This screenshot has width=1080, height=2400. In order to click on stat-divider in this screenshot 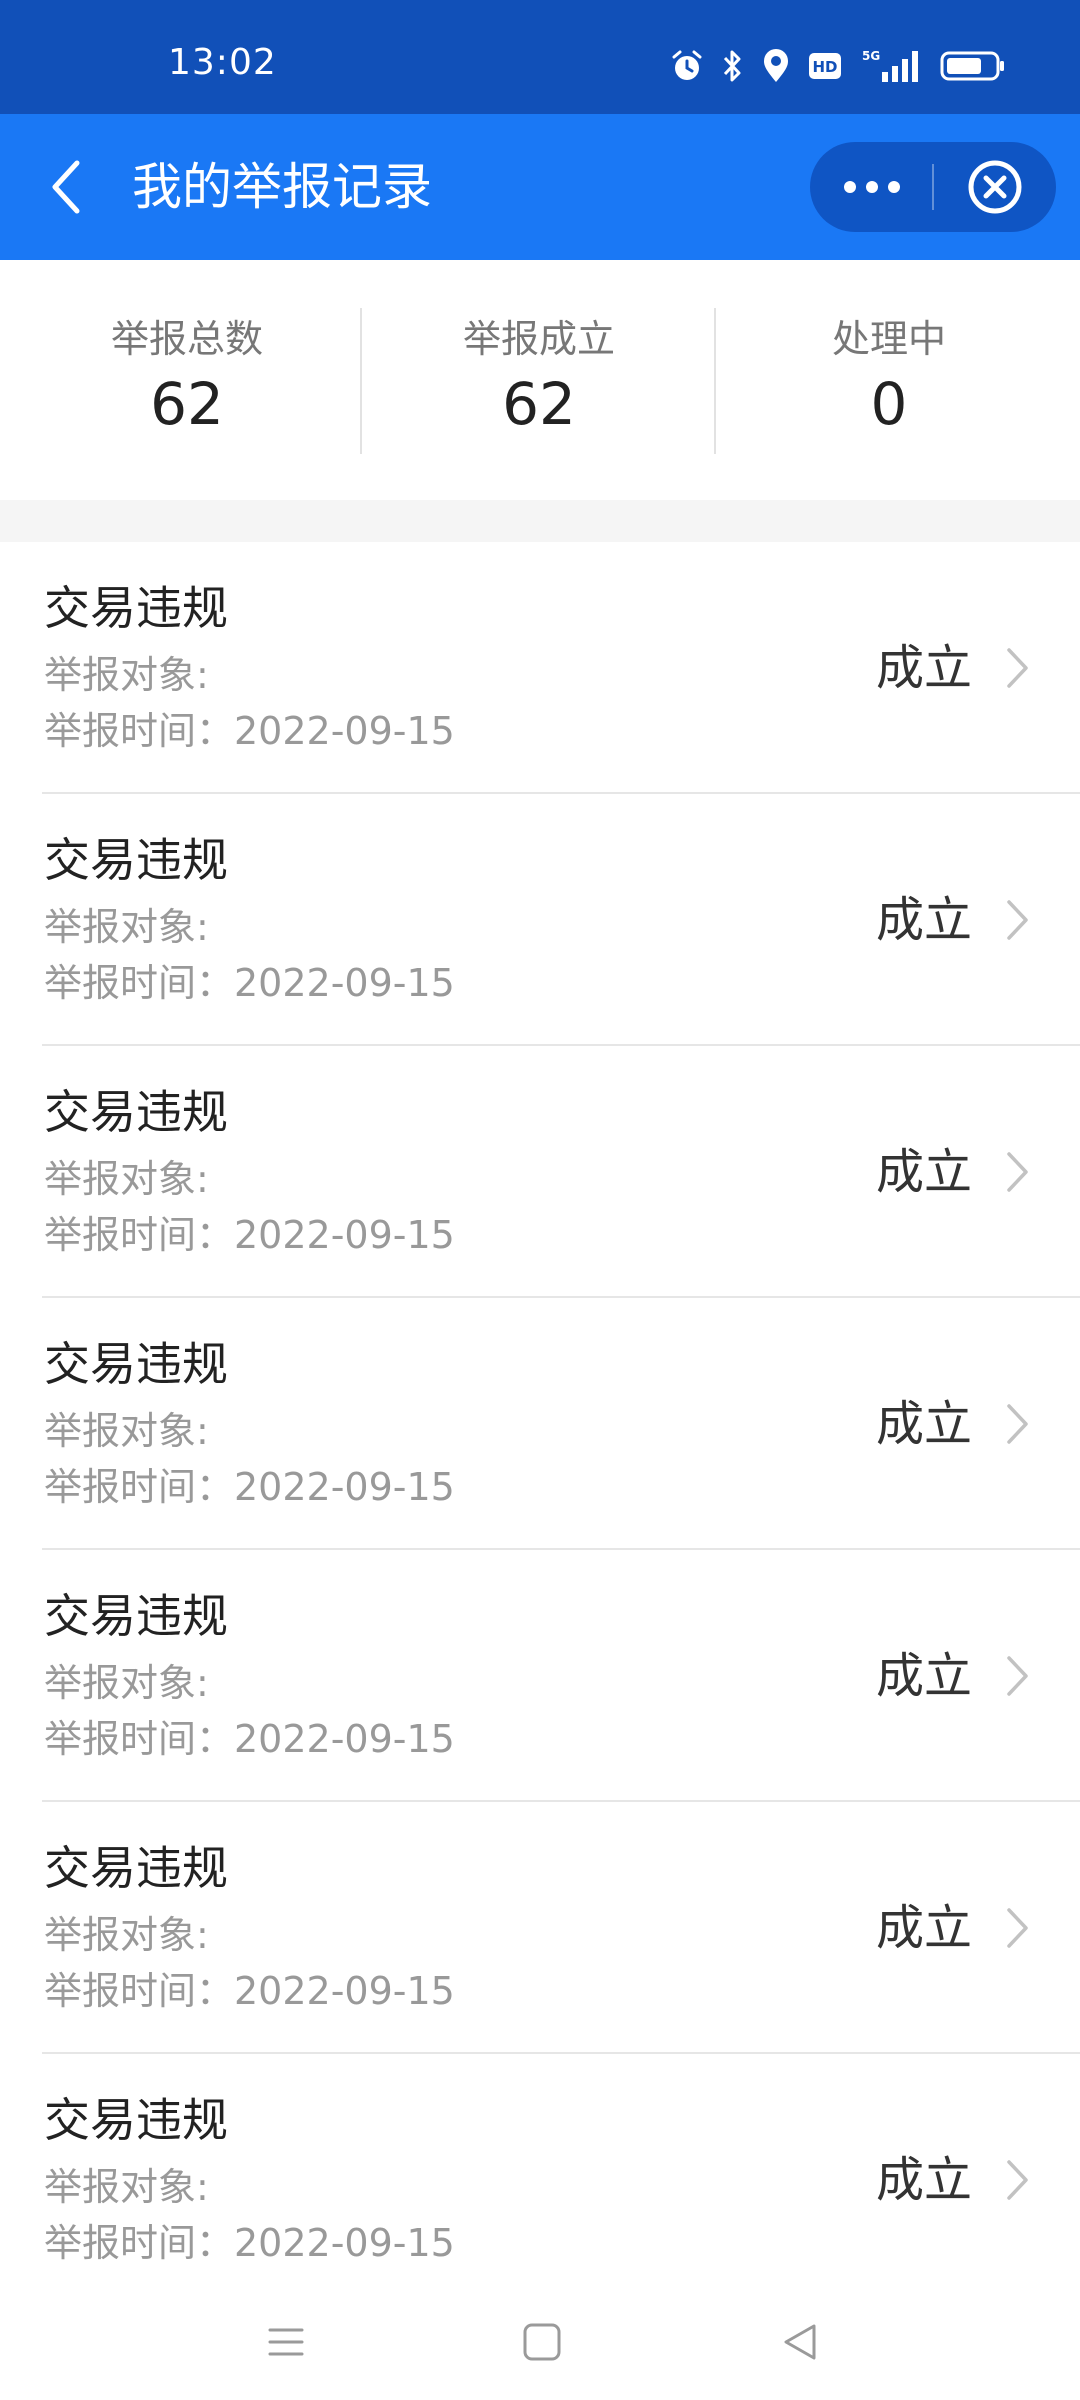, I will do `click(361, 381)`.